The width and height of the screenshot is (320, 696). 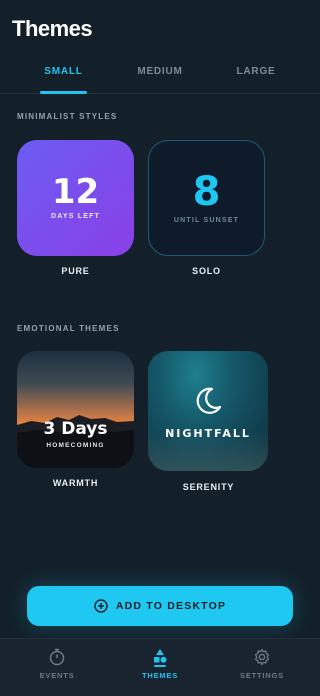 What do you see at coordinates (52, 28) in the screenshot?
I see `page-title: Themes` at bounding box center [52, 28].